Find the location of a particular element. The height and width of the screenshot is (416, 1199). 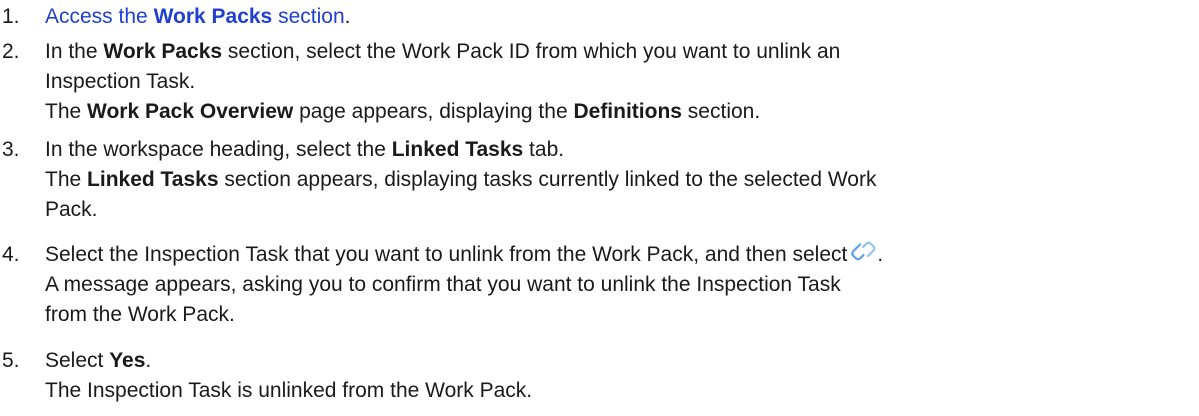

result-text: section. is located at coordinates (721, 111).